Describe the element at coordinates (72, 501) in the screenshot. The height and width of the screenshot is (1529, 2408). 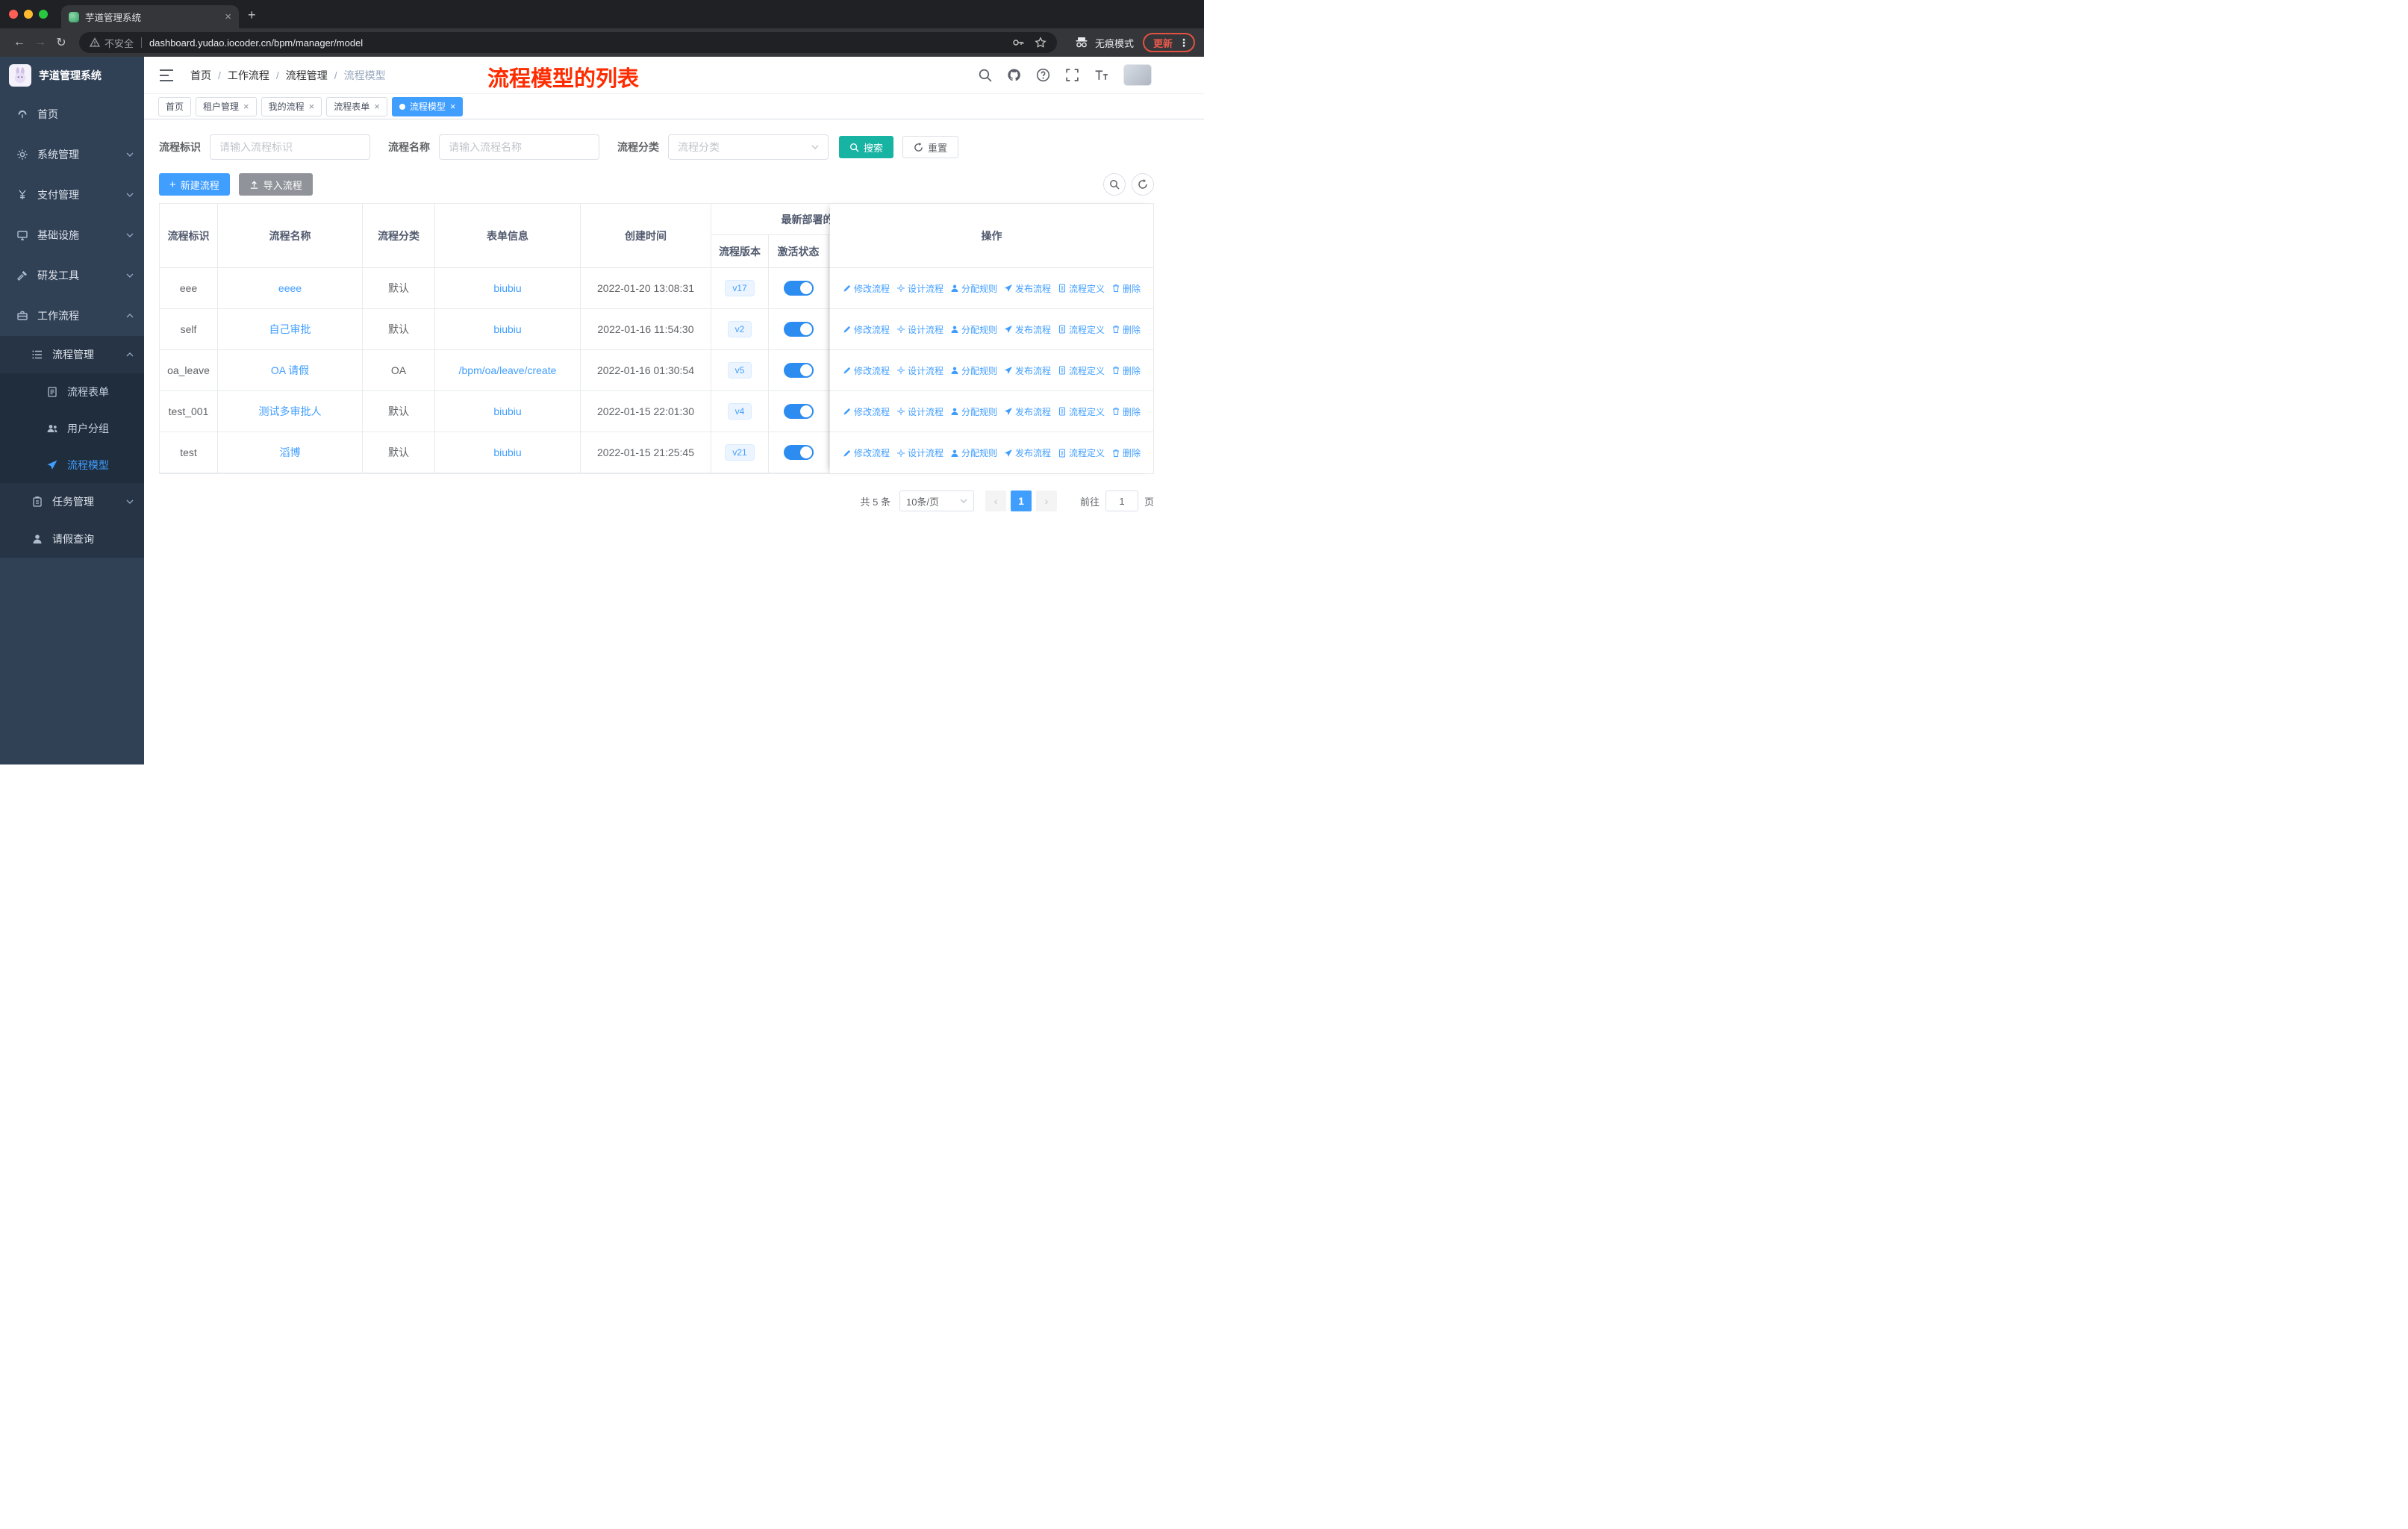
I see `sidebar-item-task-mgmt: 任务管理` at that location.